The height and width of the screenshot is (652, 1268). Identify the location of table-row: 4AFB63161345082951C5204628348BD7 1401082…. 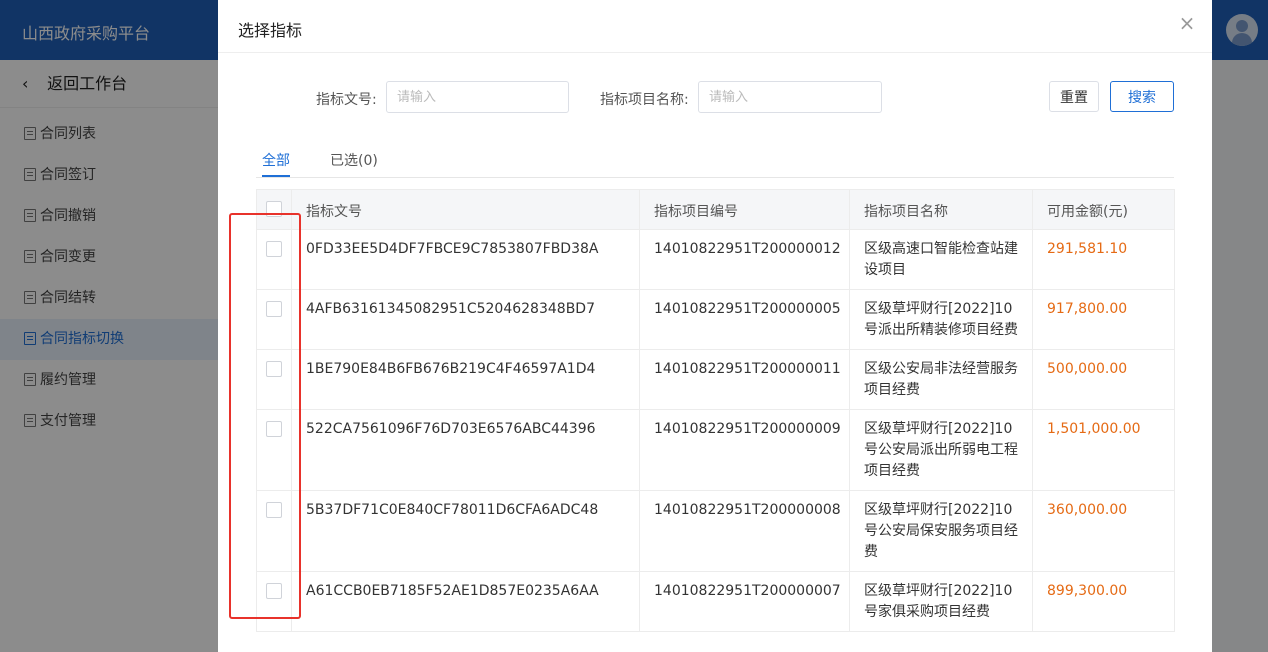
(715, 319).